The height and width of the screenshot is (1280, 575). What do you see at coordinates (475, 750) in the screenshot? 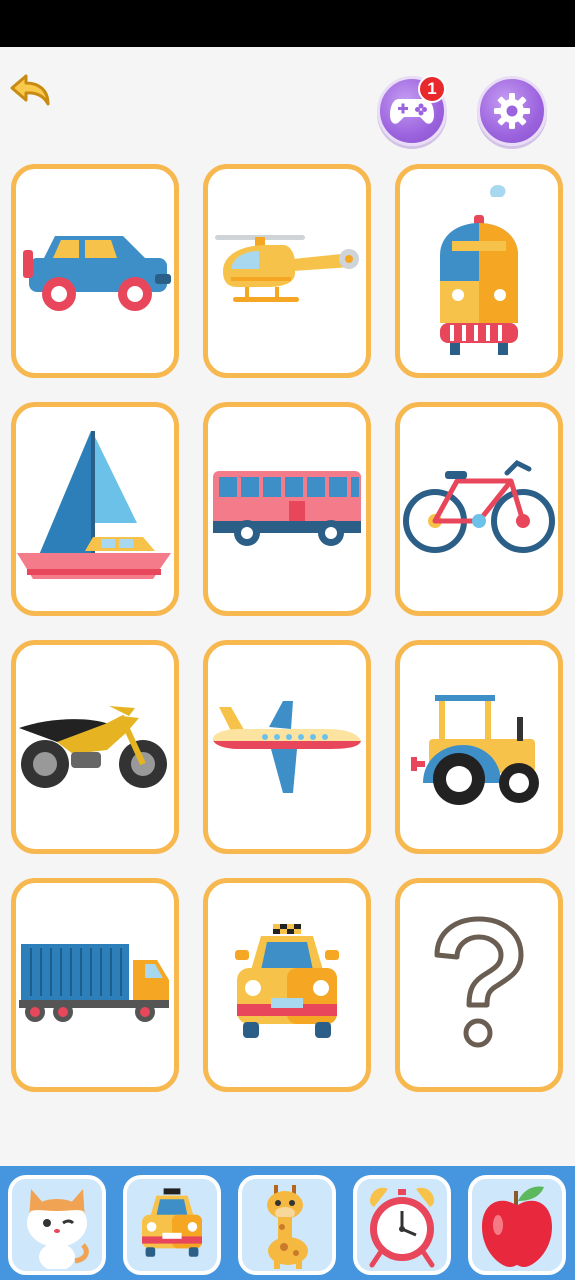
I see `tractor-icon` at bounding box center [475, 750].